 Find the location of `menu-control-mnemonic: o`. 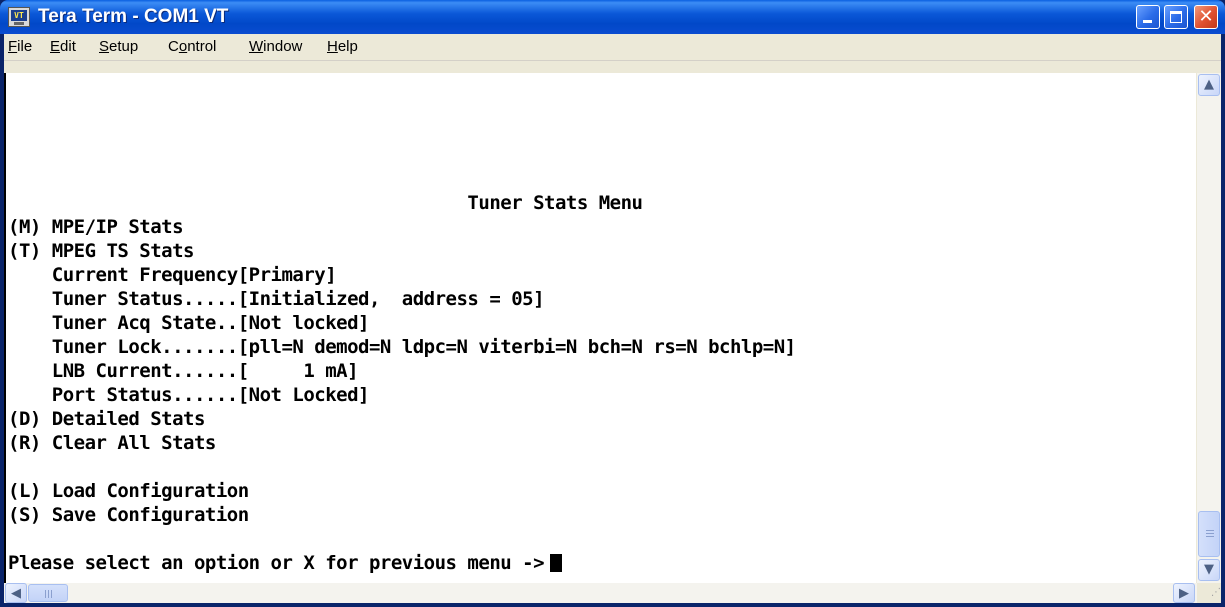

menu-control-mnemonic: o is located at coordinates (183, 46).